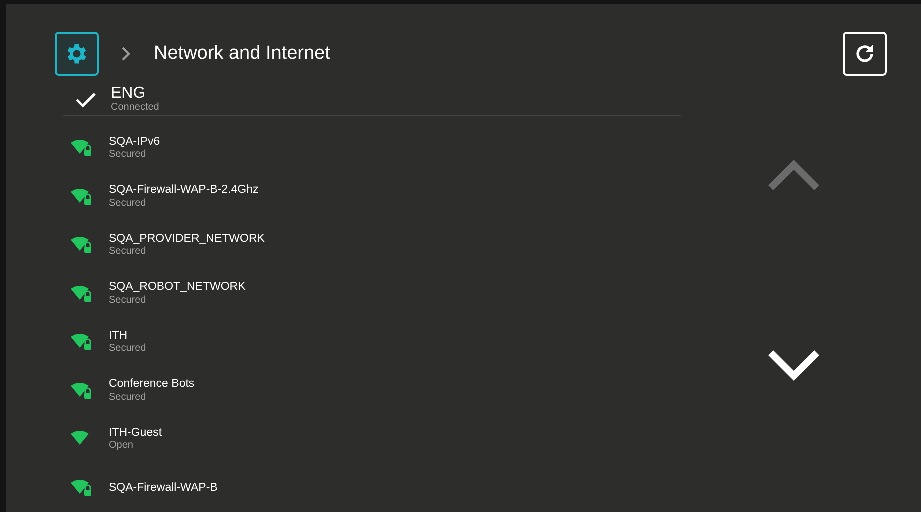 Image resolution: width=921 pixels, height=512 pixels. What do you see at coordinates (242, 54) in the screenshot?
I see `breadcrumb-title: Network and Internet` at bounding box center [242, 54].